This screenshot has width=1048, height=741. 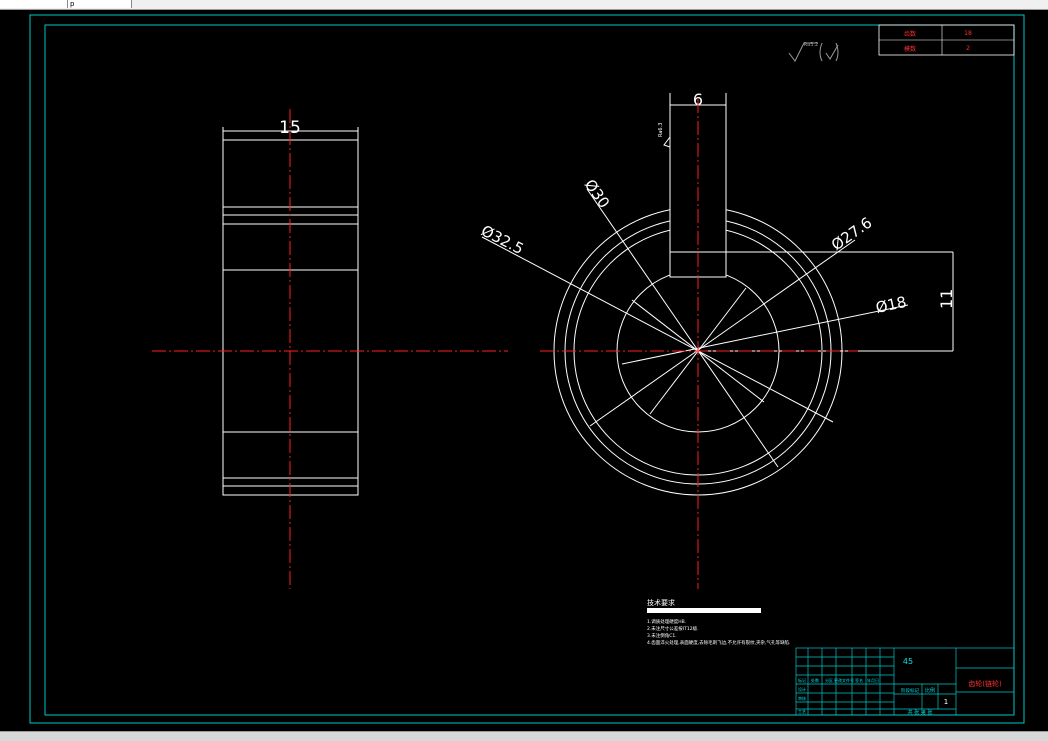 I want to click on tech-note-line: 4.齿面淬火处理,表面硬度,去除毛刺飞边,不允许有裂纹,夹杂,气孔等缺陷., so click(x=718, y=642).